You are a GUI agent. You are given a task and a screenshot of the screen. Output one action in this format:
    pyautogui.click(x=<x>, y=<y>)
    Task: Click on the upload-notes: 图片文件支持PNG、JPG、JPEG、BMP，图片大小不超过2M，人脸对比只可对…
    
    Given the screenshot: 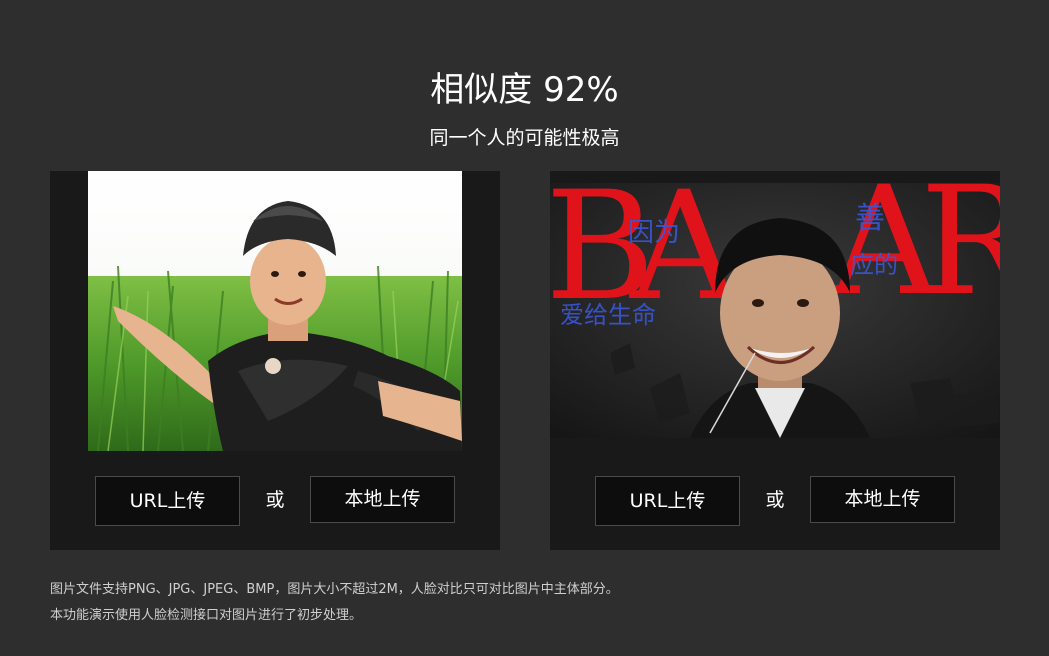 What is the action you would take?
    pyautogui.click(x=334, y=603)
    